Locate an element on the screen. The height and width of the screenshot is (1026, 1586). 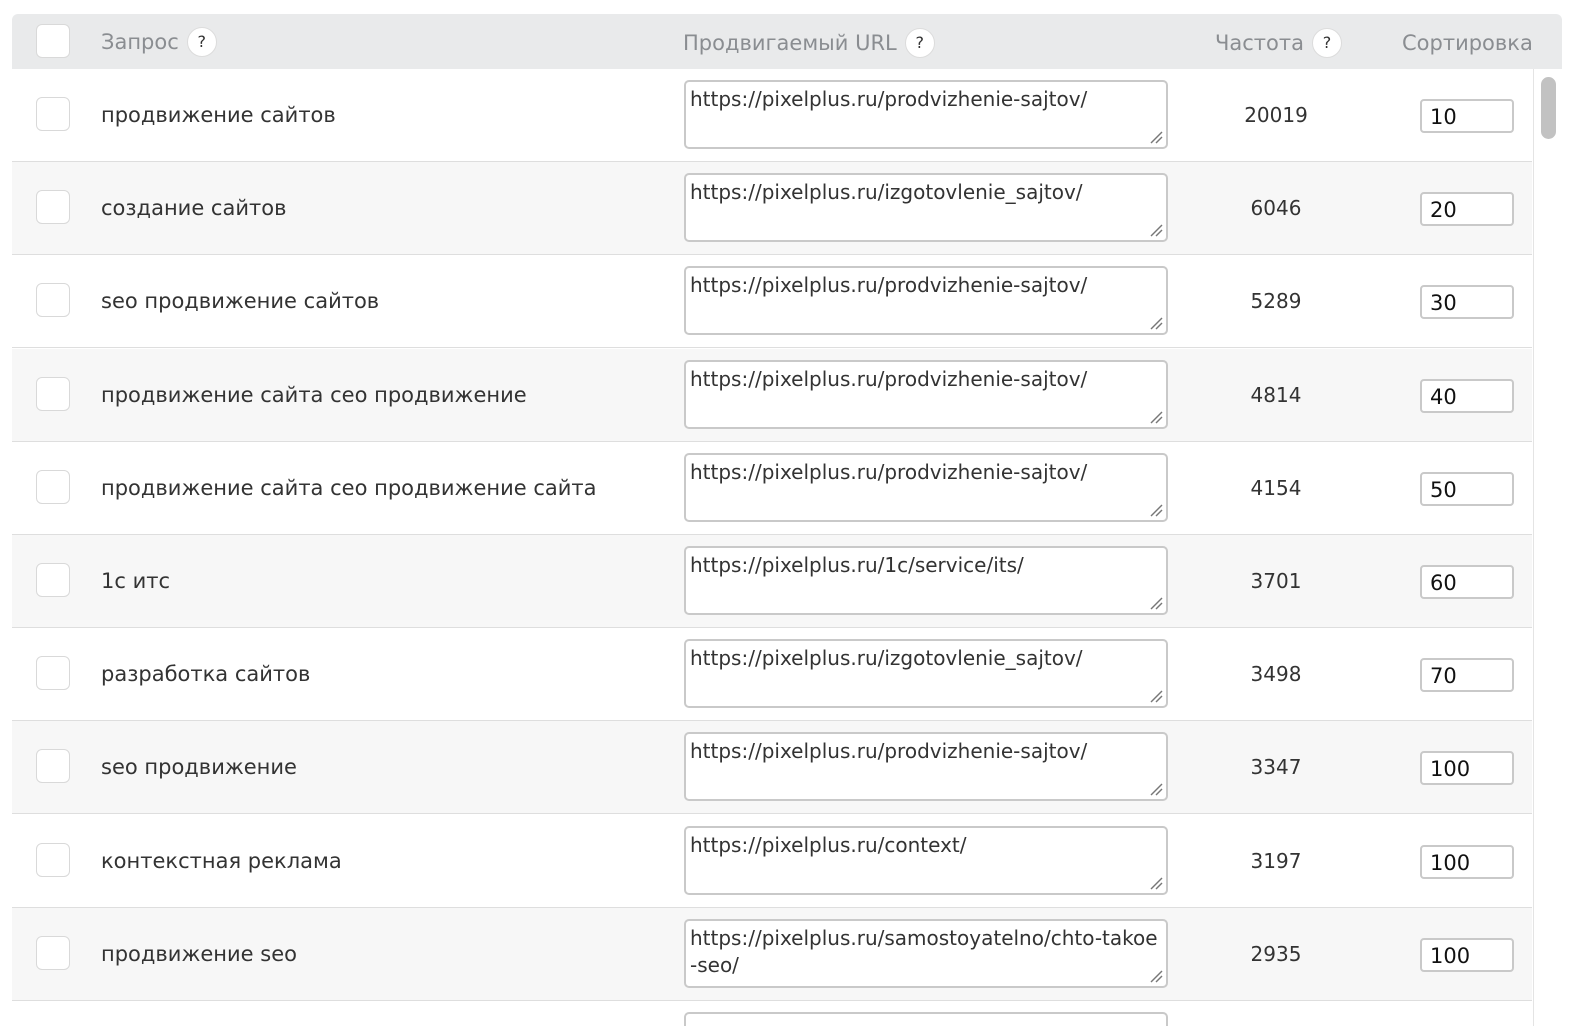
query-text: seo продвижение сайтов is located at coordinates (240, 301).